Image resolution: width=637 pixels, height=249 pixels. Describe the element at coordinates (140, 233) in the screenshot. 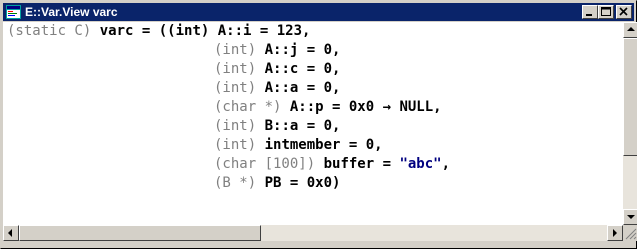

I see `horizontal-scroll-thumb` at that location.